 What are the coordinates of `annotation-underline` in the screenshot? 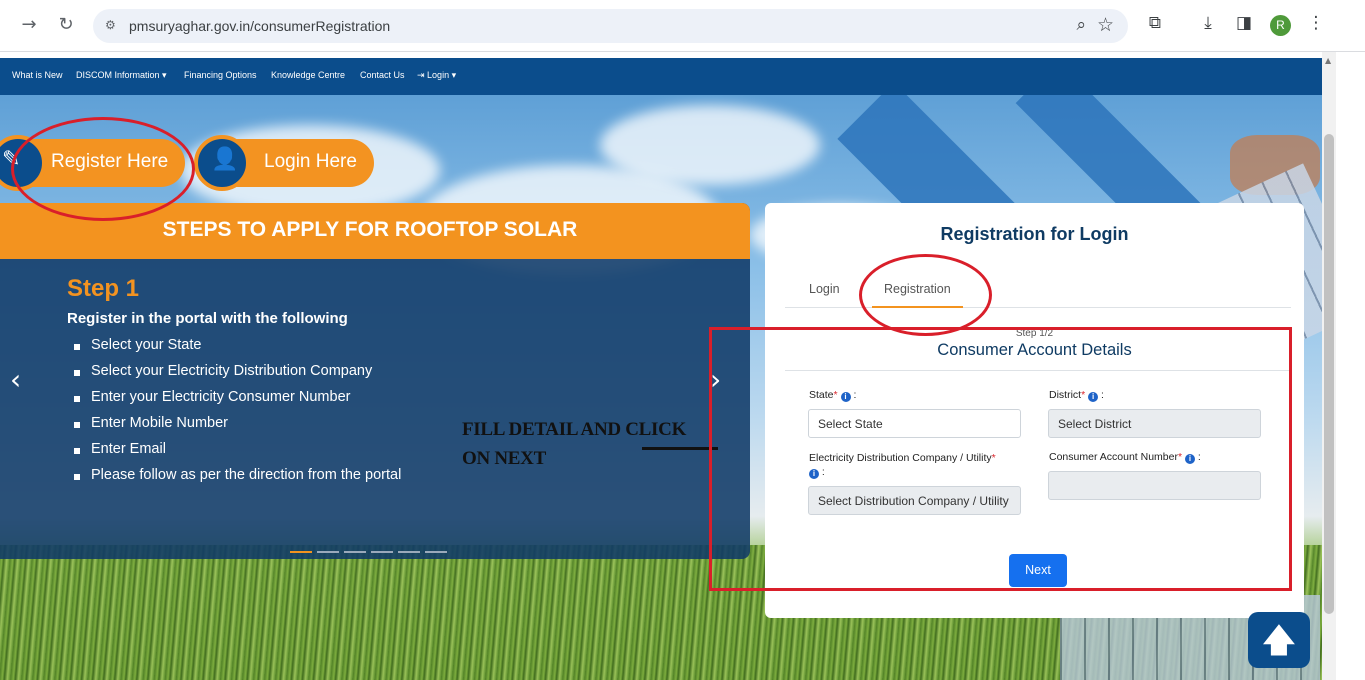 It's located at (680, 448).